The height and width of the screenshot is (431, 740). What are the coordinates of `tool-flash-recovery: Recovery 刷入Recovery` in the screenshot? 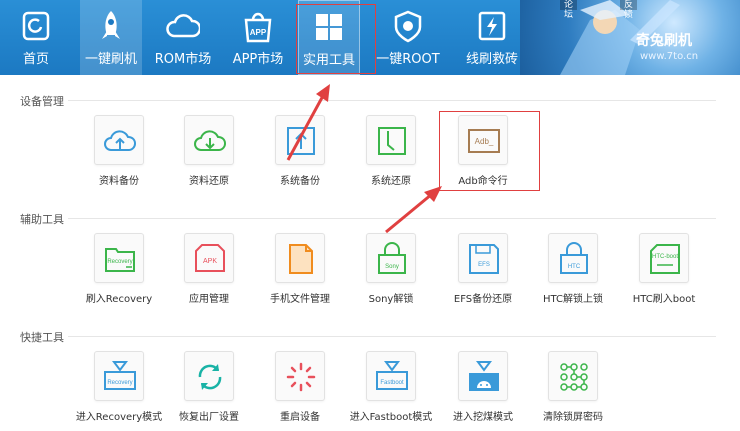 It's located at (119, 269).